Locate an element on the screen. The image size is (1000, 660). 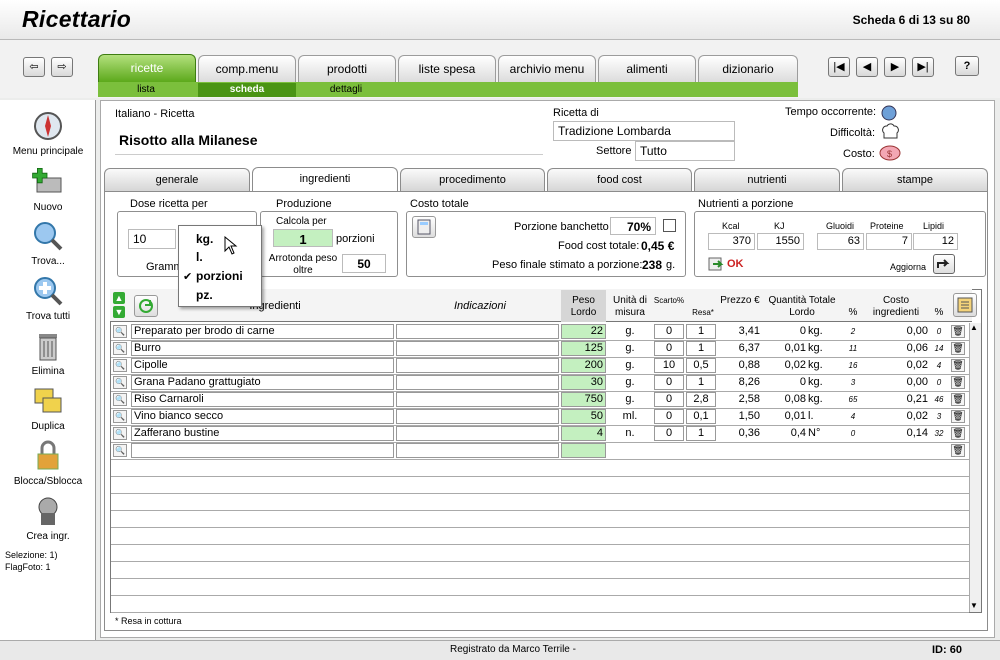
calcola-field: 1 is located at coordinates (303, 238).